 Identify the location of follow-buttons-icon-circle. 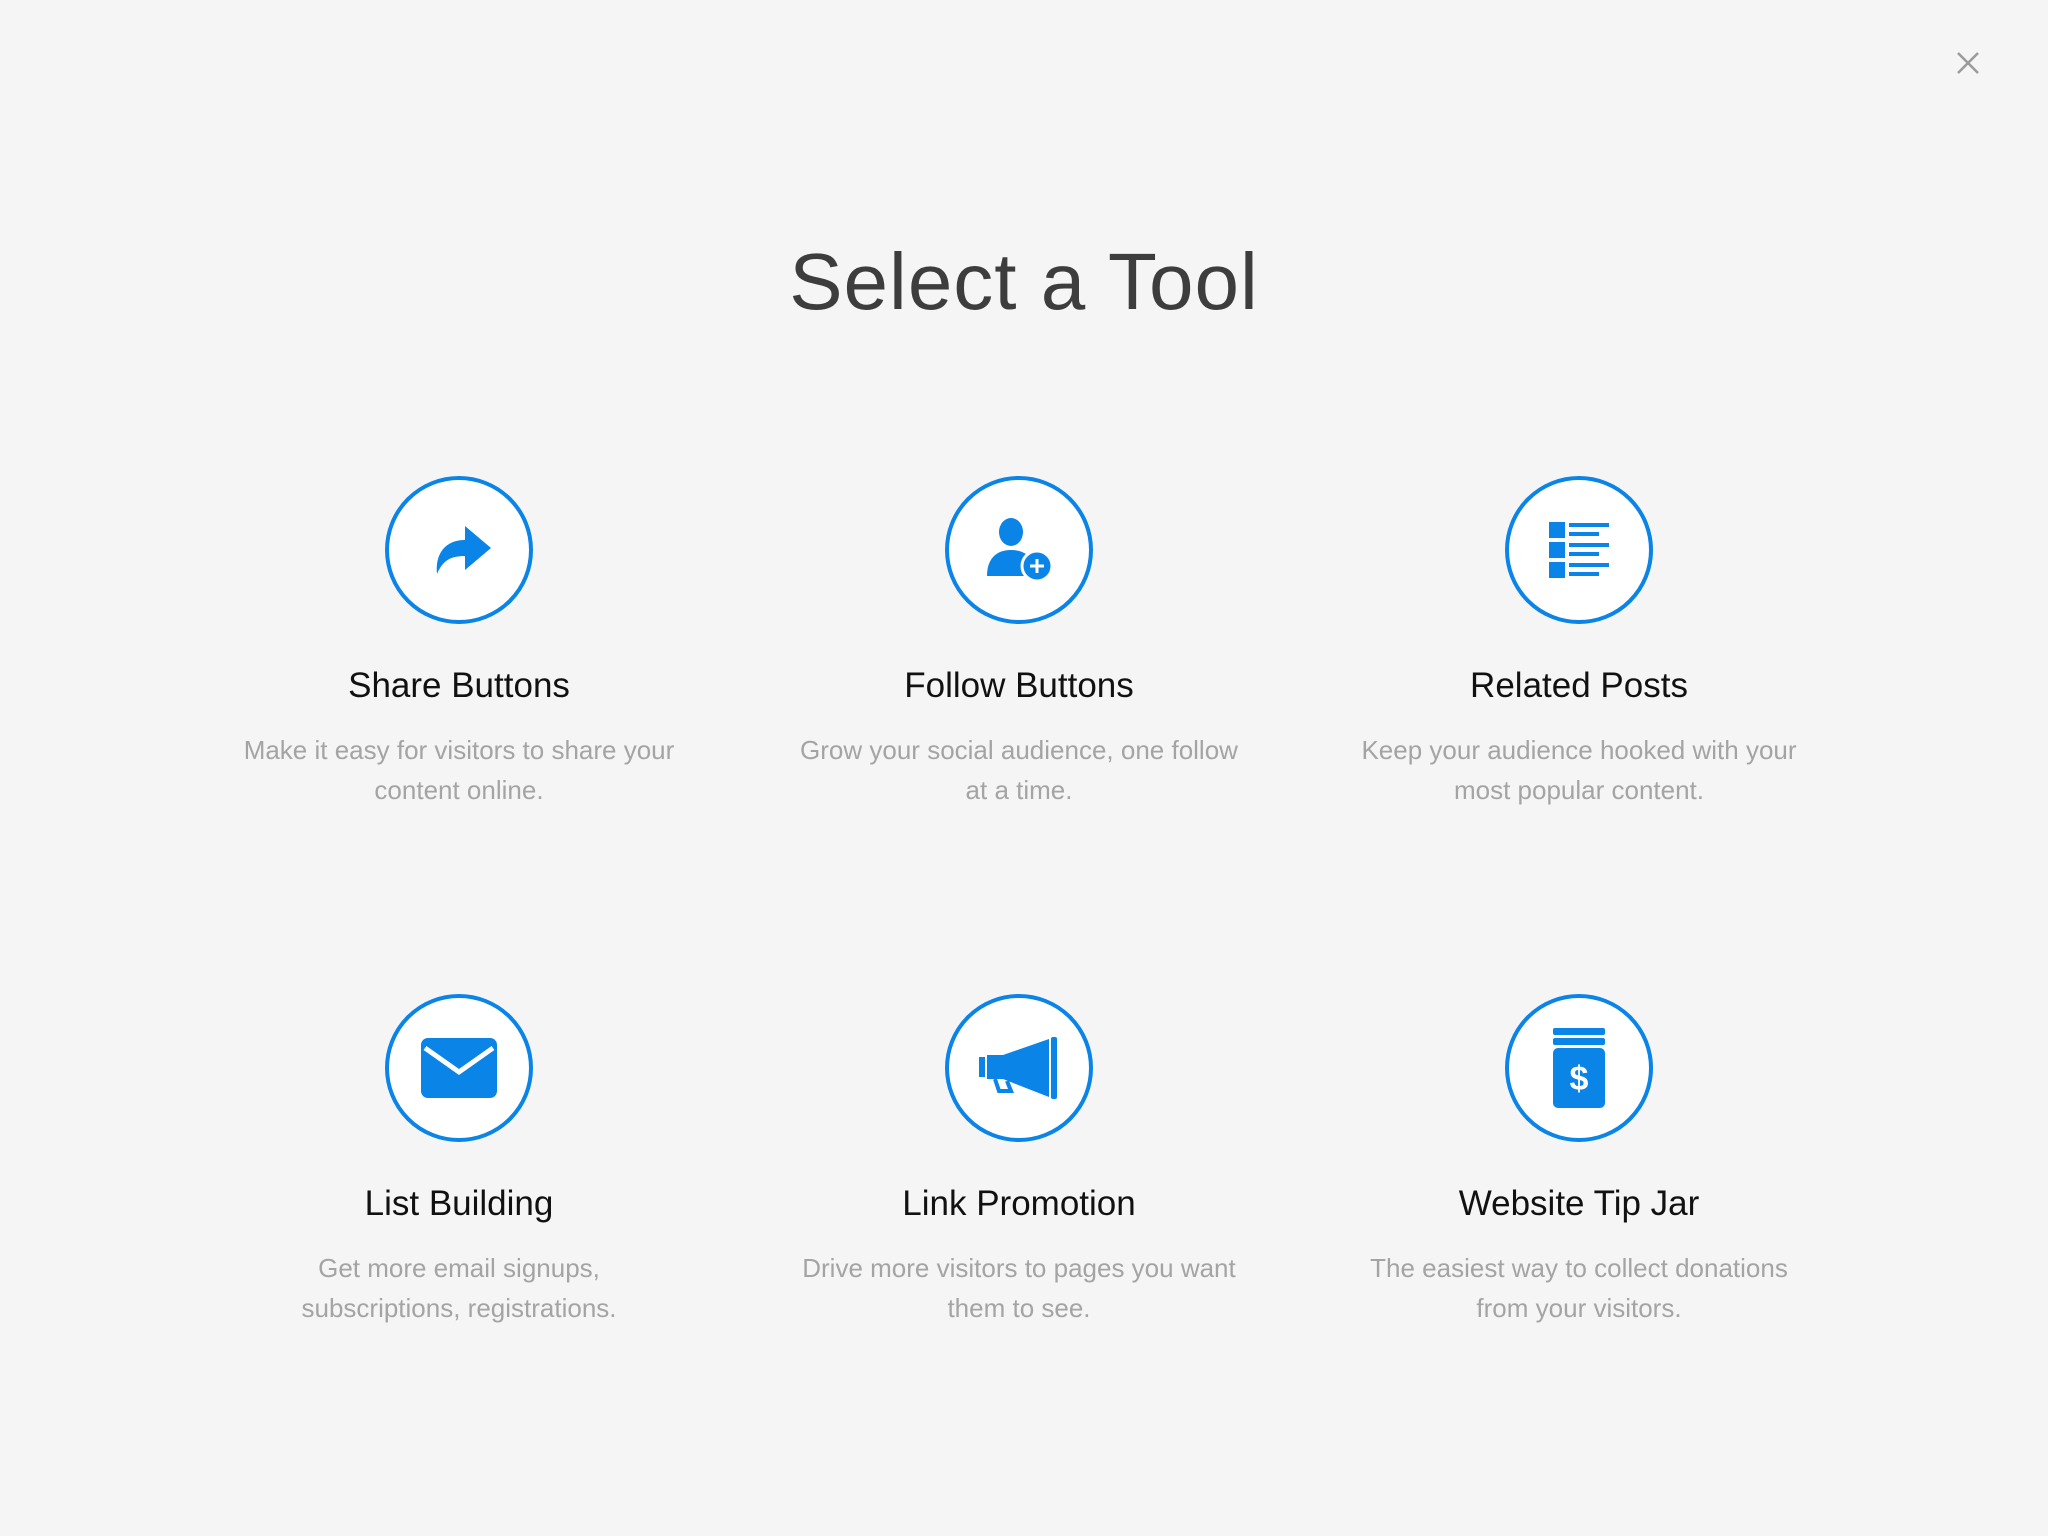
(1019, 550).